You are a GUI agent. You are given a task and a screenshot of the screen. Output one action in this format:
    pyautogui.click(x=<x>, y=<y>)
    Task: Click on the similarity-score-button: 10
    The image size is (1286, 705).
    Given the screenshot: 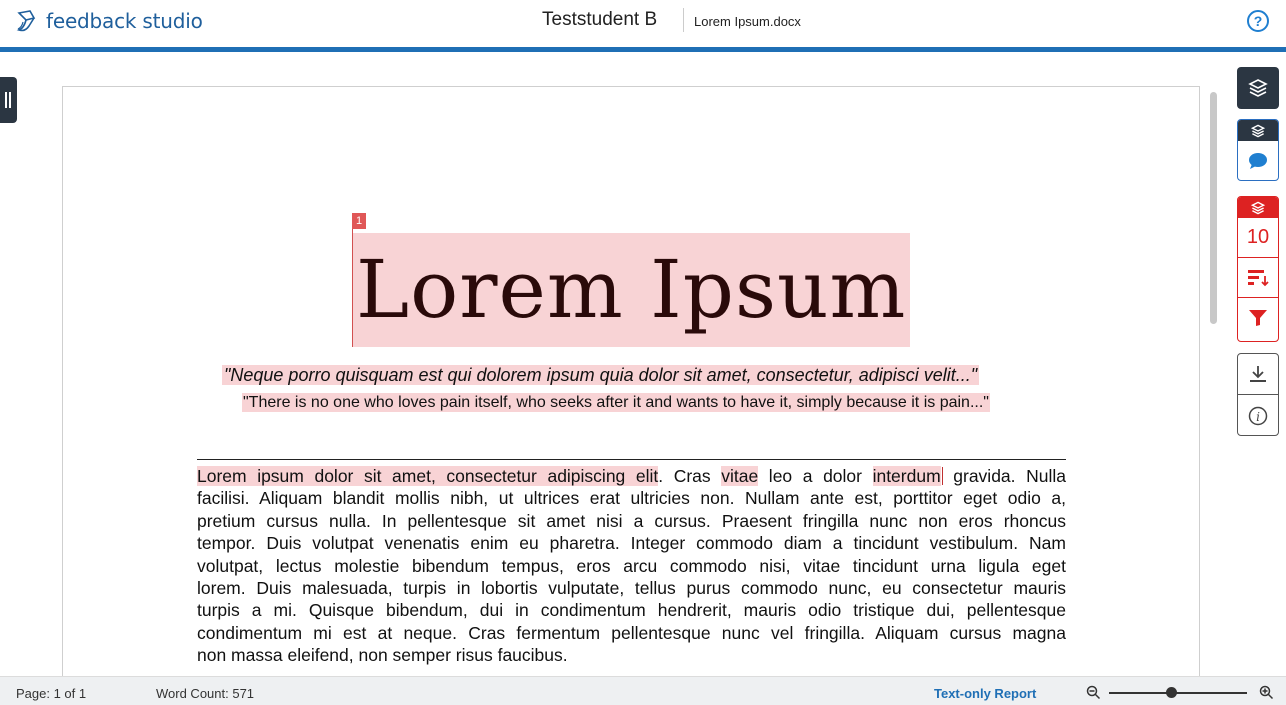 What is the action you would take?
    pyautogui.click(x=1258, y=238)
    